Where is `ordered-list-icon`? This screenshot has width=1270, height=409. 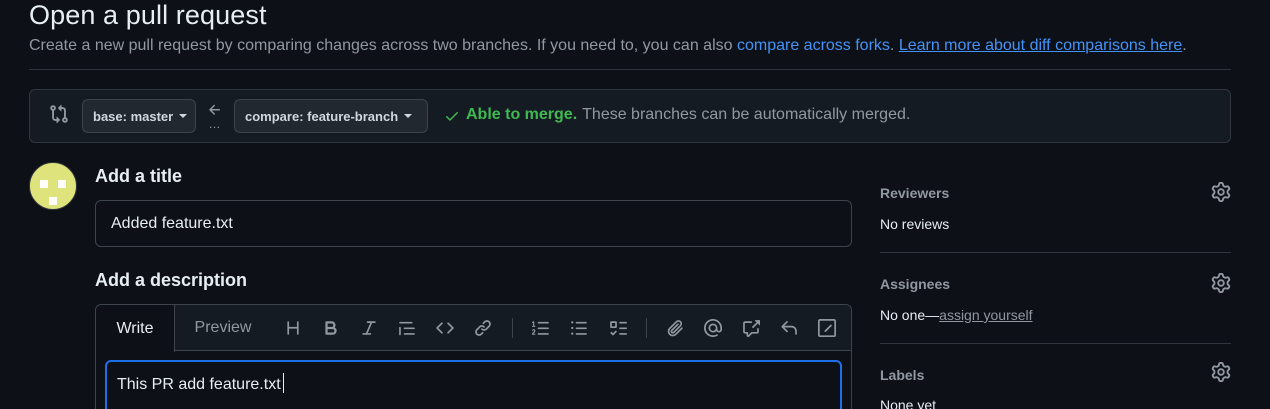 ordered-list-icon is located at coordinates (541, 328).